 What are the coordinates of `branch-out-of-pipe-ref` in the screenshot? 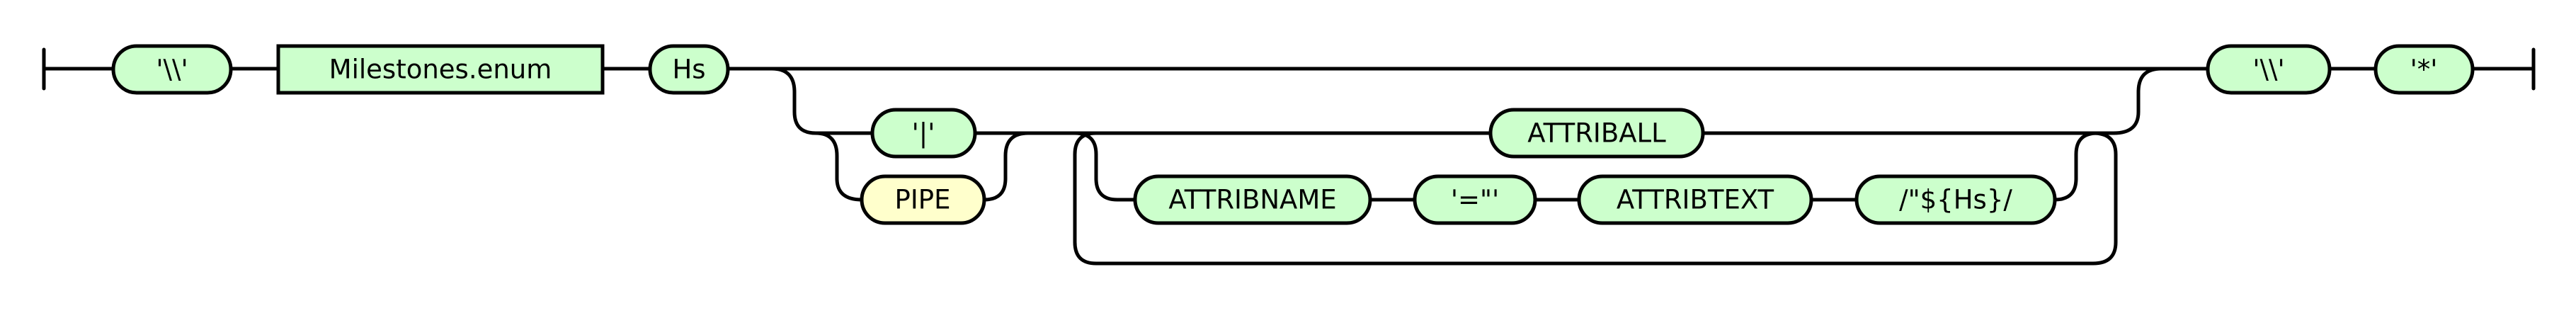 It's located at (1006, 166).